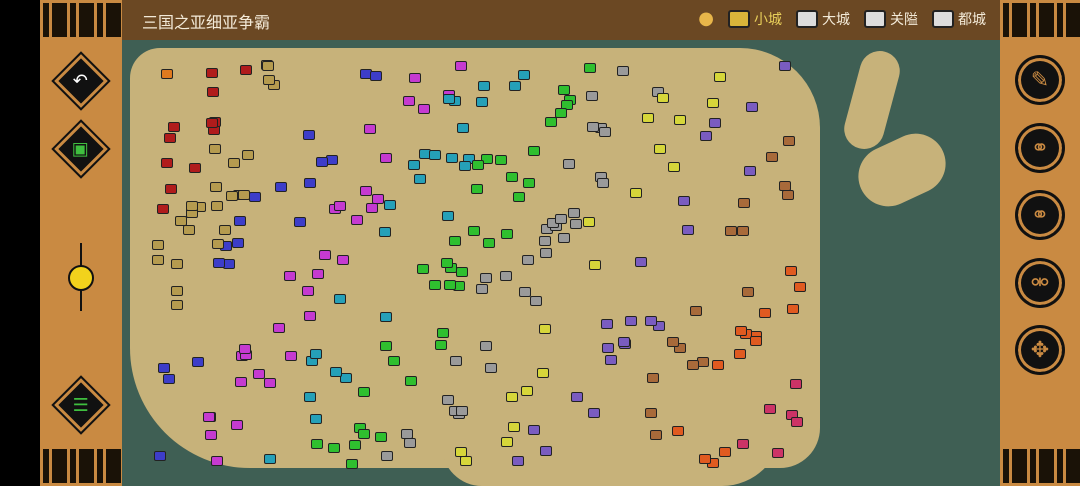 This screenshot has height=486, width=1080. Describe the element at coordinates (81, 81) in the screenshot. I see `back-button: ↶` at that location.